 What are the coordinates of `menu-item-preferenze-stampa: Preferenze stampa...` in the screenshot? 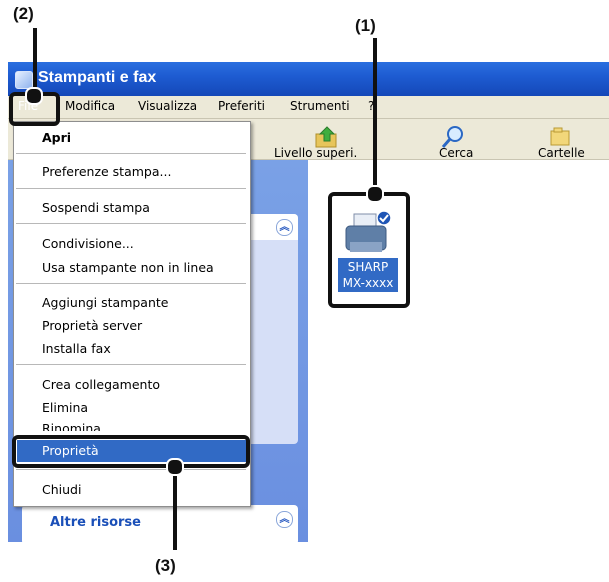 It's located at (106, 171).